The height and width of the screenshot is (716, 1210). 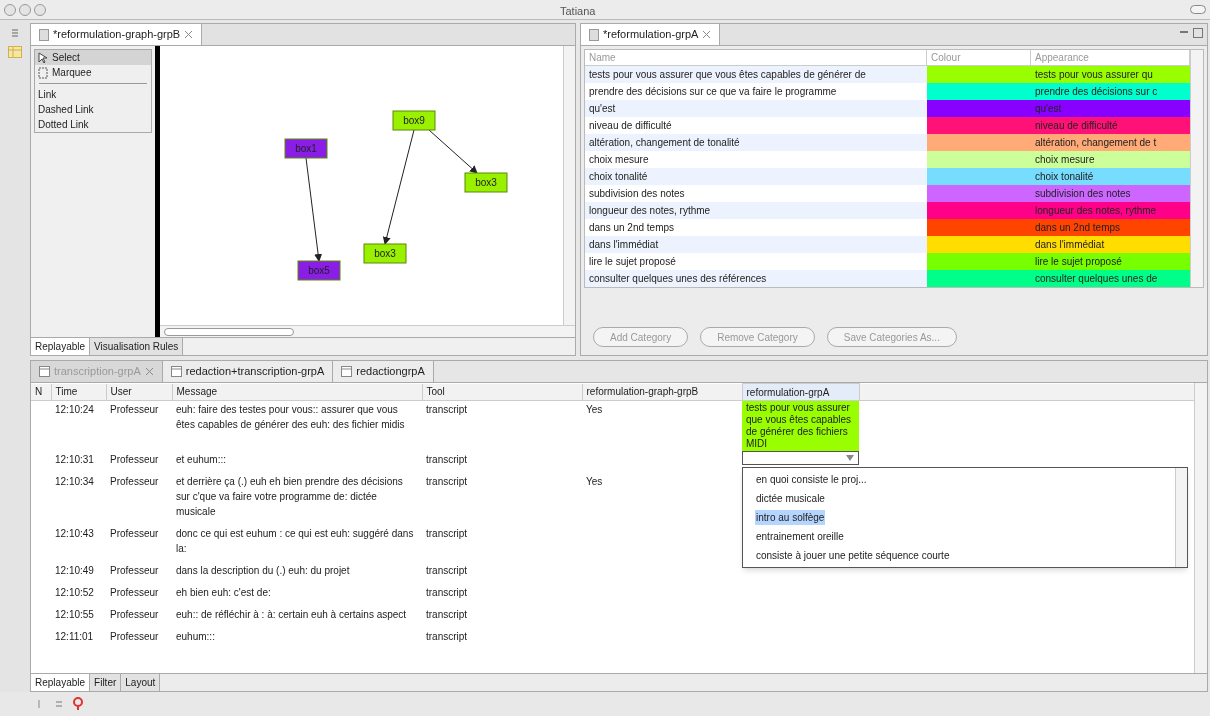 What do you see at coordinates (74, 534) in the screenshot?
I see `table-cell-text: 12:10:43` at bounding box center [74, 534].